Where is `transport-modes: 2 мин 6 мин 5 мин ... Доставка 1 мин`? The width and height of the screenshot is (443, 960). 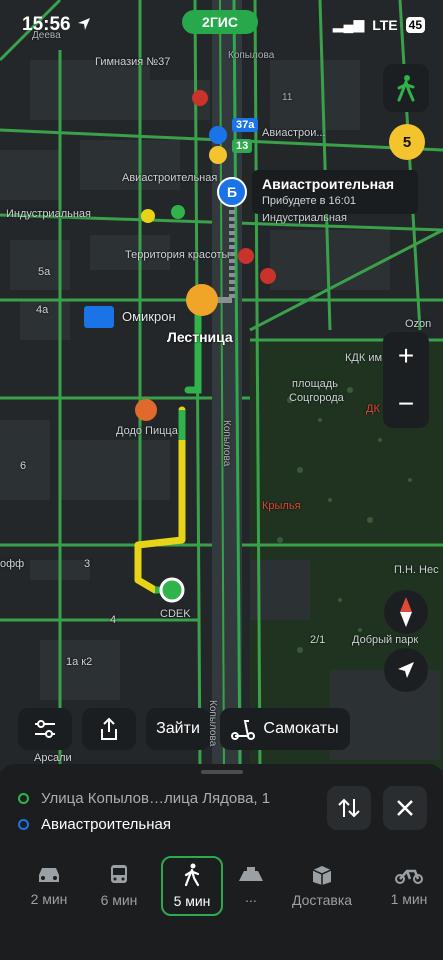
transport-modes: 2 мин 6 мин 5 мин ... Доставка 1 мин is located at coordinates (221, 889).